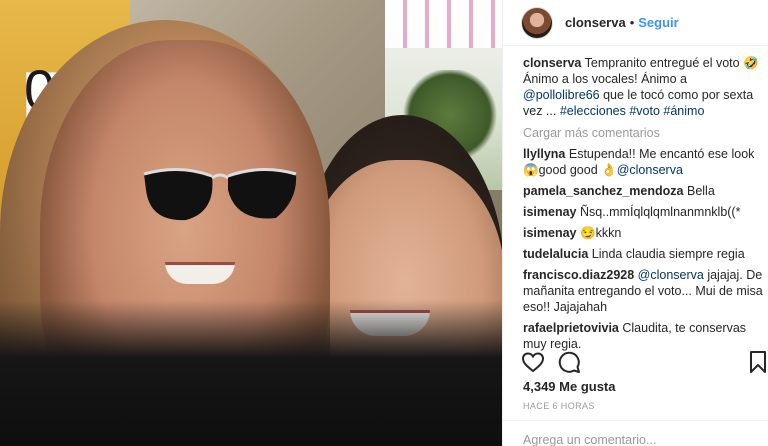 The height and width of the screenshot is (446, 768). What do you see at coordinates (578, 275) in the screenshot?
I see `comment-username: francisco.diaz2928` at bounding box center [578, 275].